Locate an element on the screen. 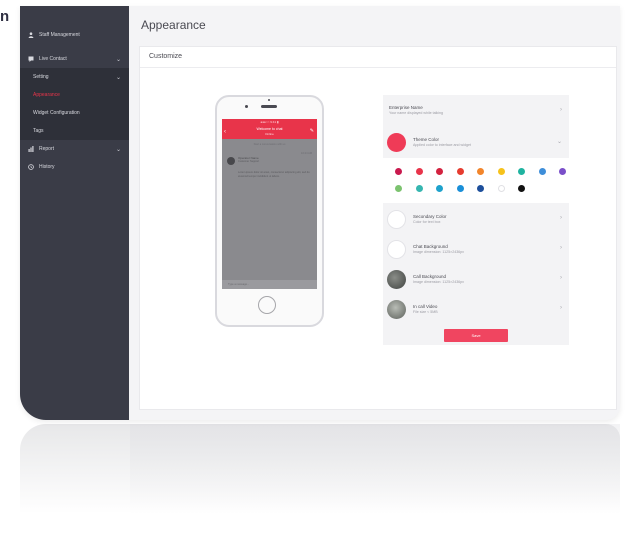 The height and width of the screenshot is (544, 640). chat-icon is located at coordinates (31, 59).